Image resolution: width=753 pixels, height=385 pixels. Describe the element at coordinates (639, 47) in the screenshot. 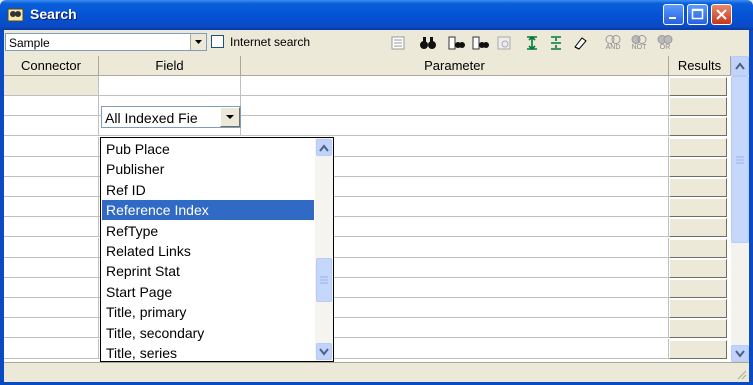

I see `not-label: NOT` at that location.